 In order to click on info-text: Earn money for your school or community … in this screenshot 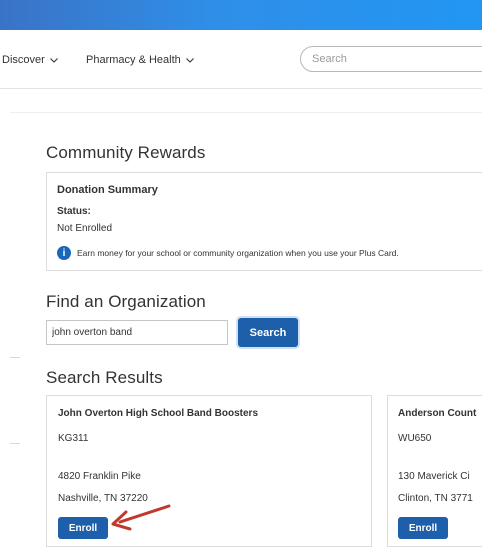, I will do `click(238, 253)`.